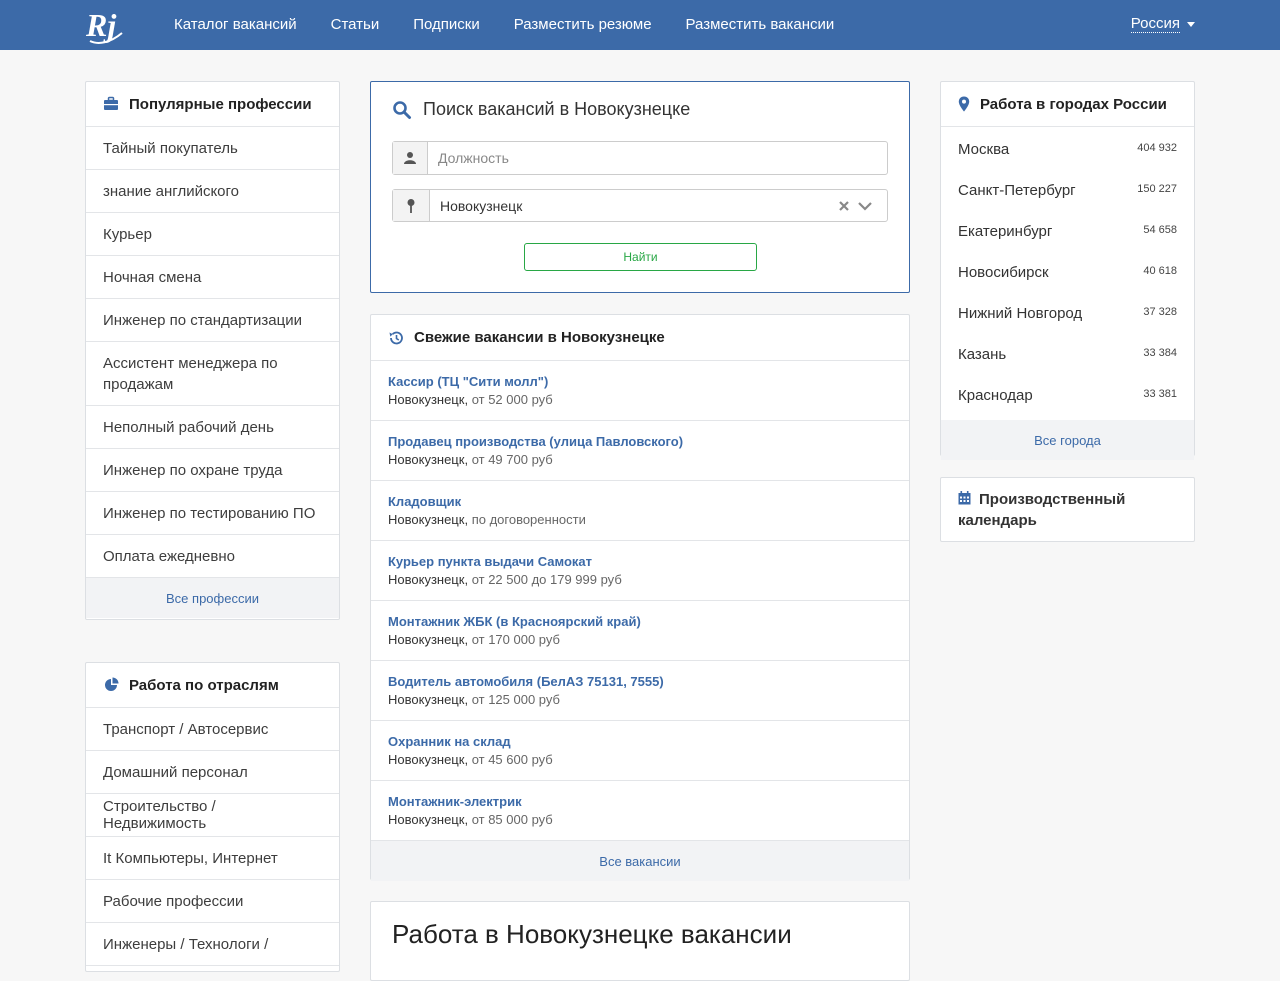  What do you see at coordinates (865, 206) in the screenshot?
I see `chevron-down-icon` at bounding box center [865, 206].